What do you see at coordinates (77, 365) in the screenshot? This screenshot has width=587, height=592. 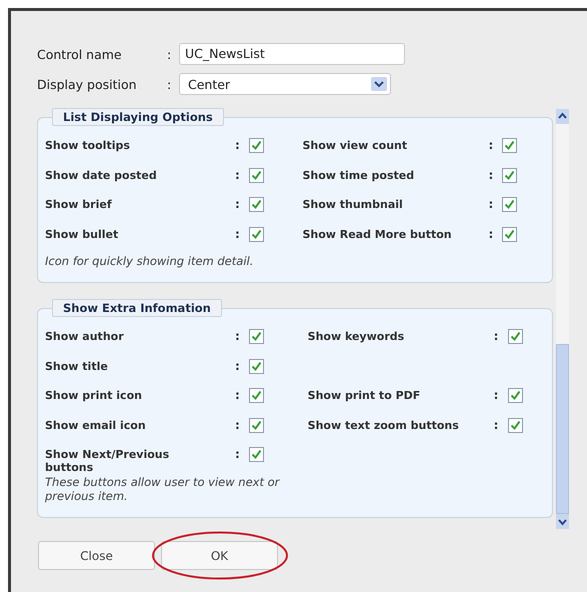 I see `option-label: Show title` at bounding box center [77, 365].